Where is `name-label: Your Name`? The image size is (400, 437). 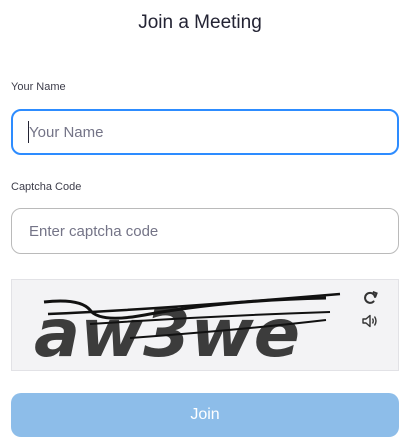 name-label: Your Name is located at coordinates (38, 87).